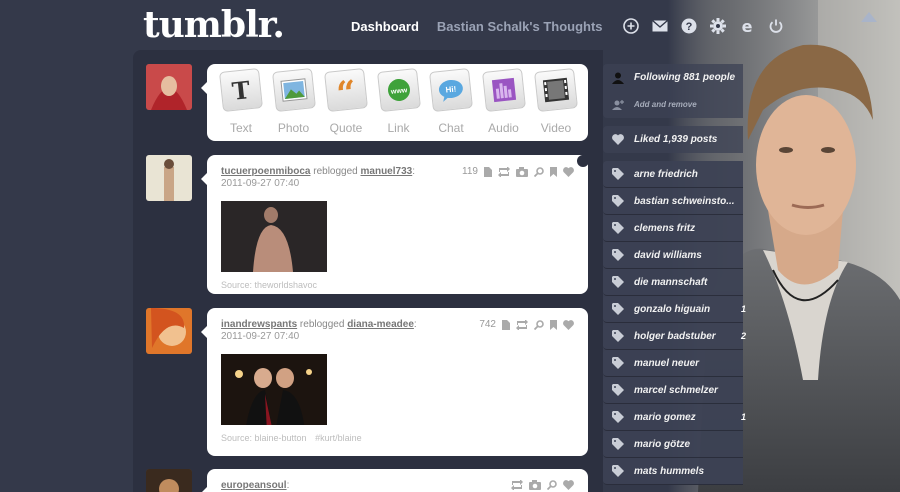 The image size is (900, 492). I want to click on tumblr-logo: tumblr., so click(214, 25).